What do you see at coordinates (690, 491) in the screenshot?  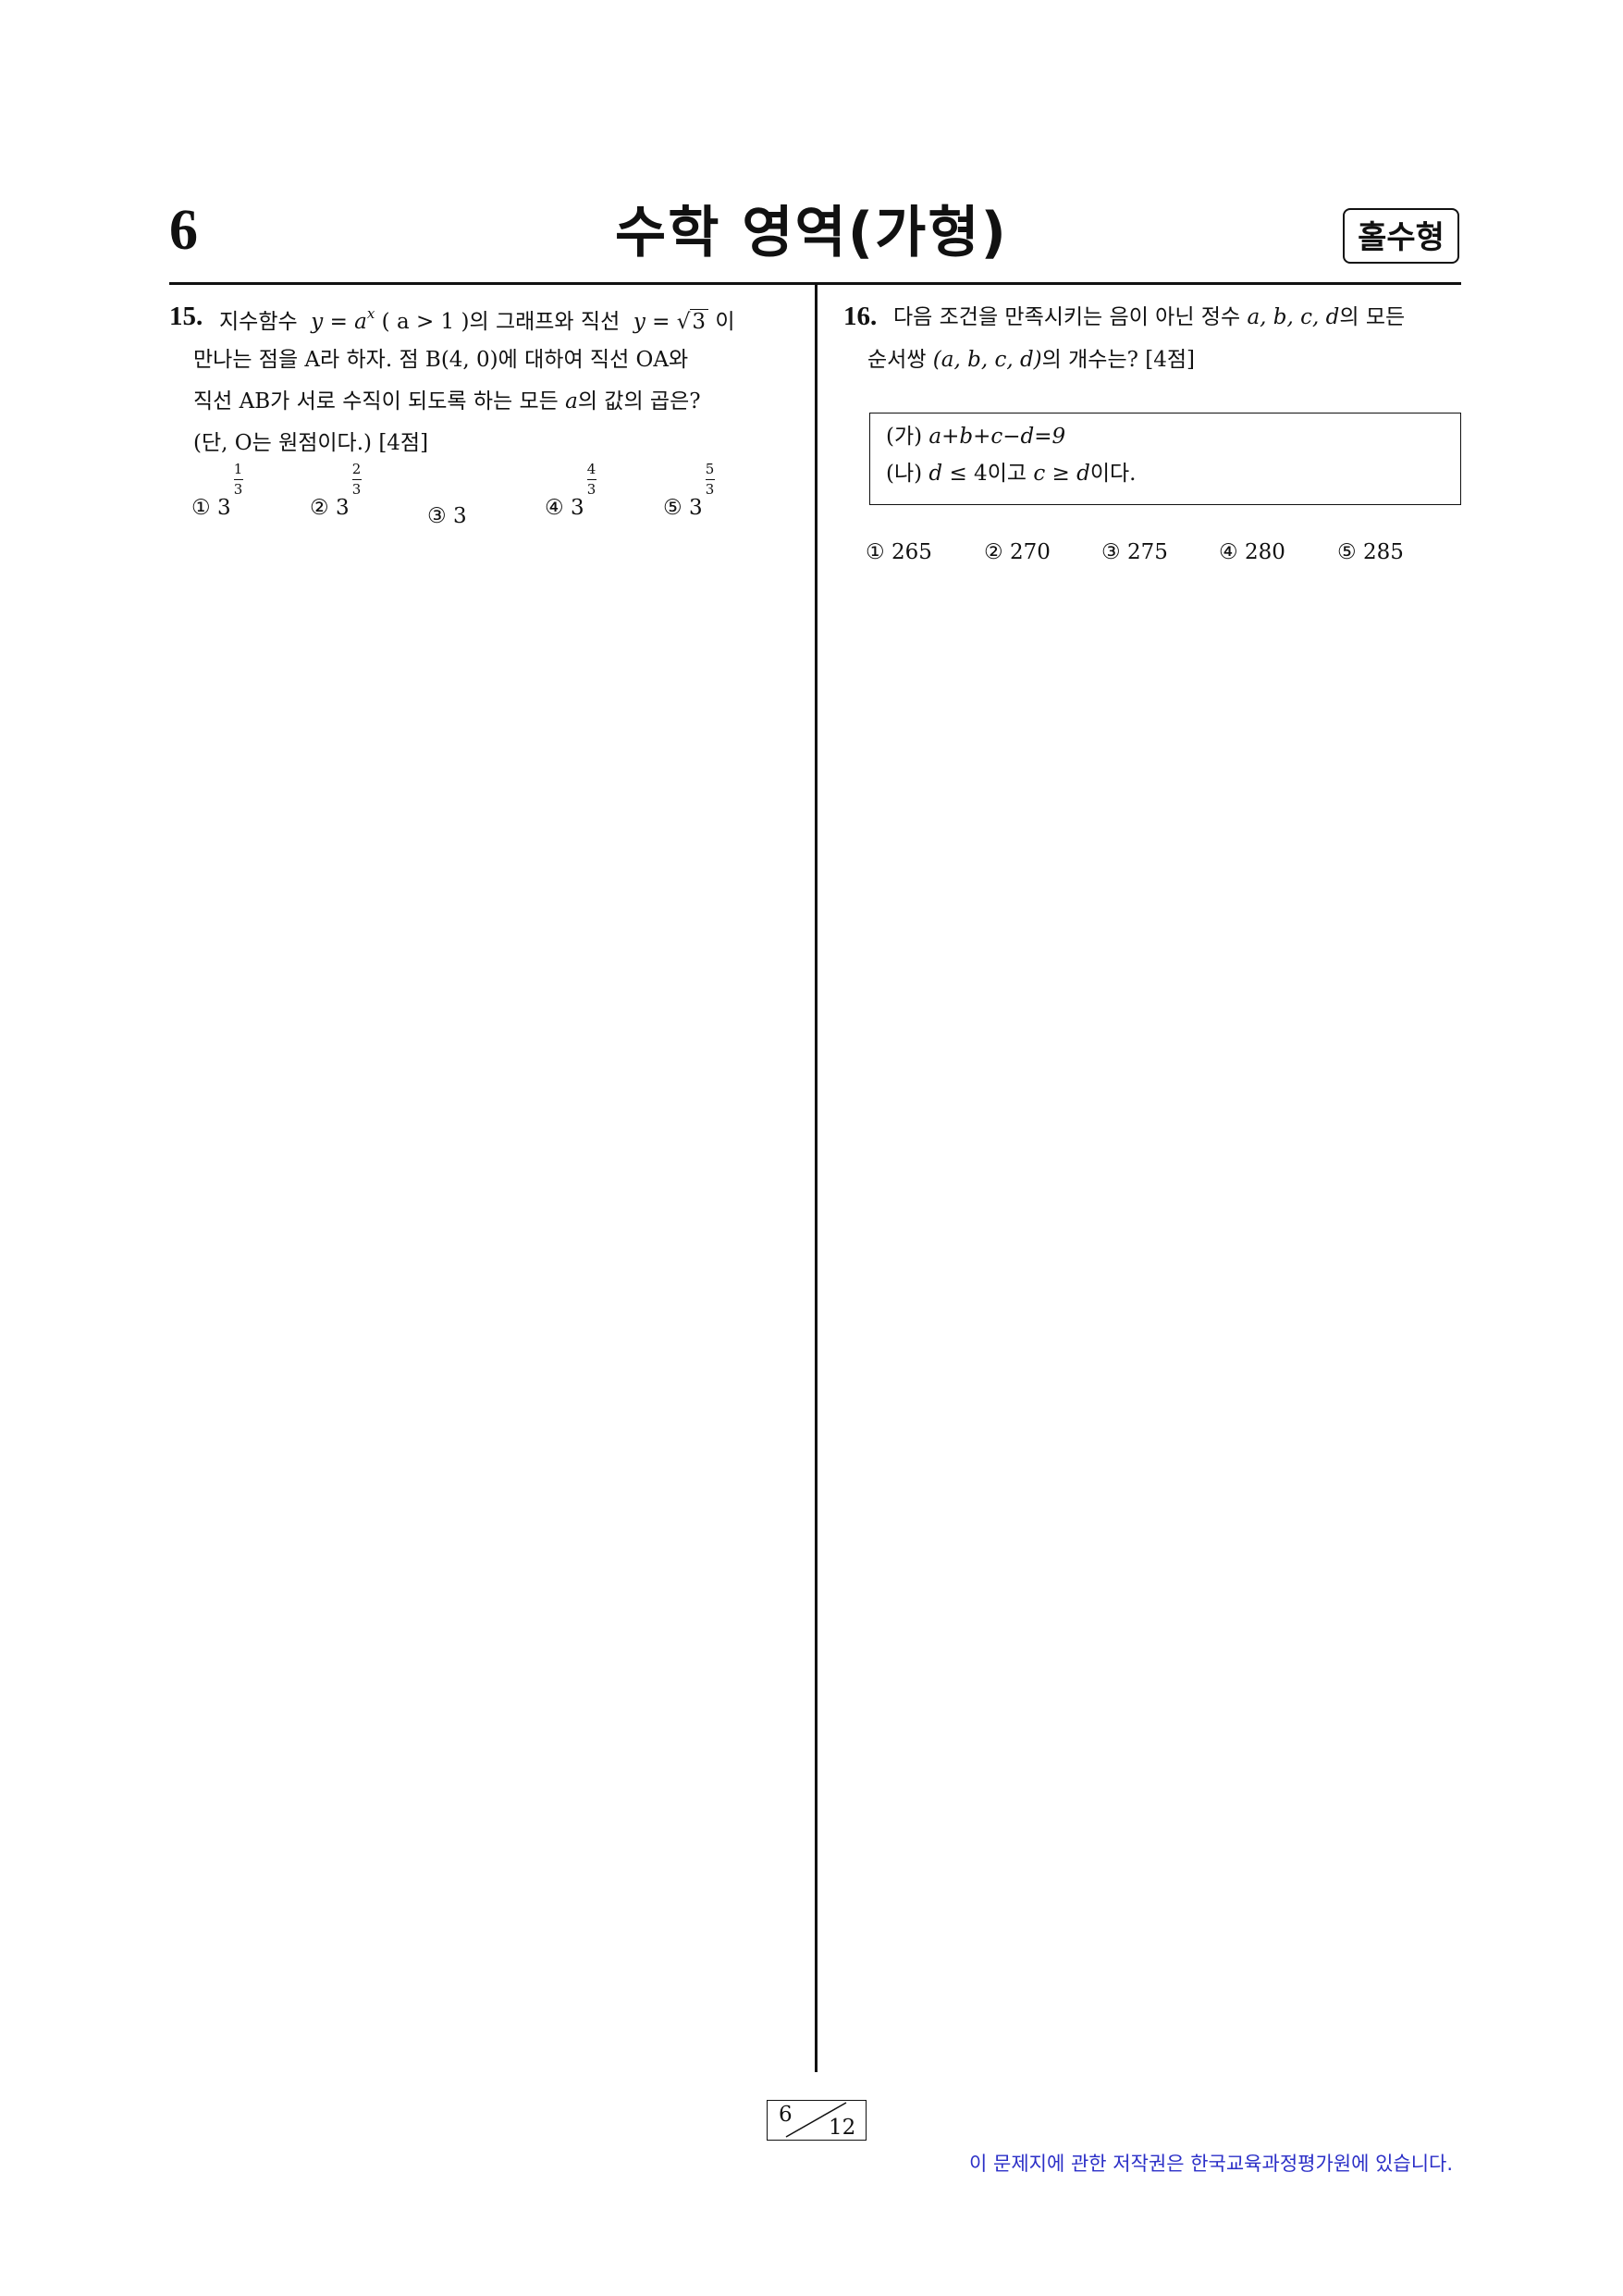 I see `choice-5: ⑤ 353` at bounding box center [690, 491].